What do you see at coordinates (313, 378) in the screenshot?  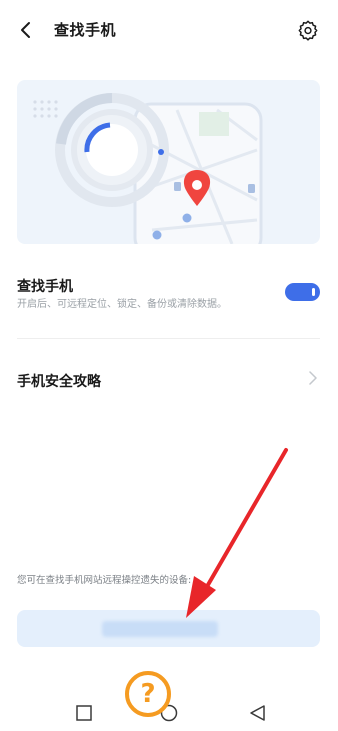 I see `chevron-right-icon` at bounding box center [313, 378].